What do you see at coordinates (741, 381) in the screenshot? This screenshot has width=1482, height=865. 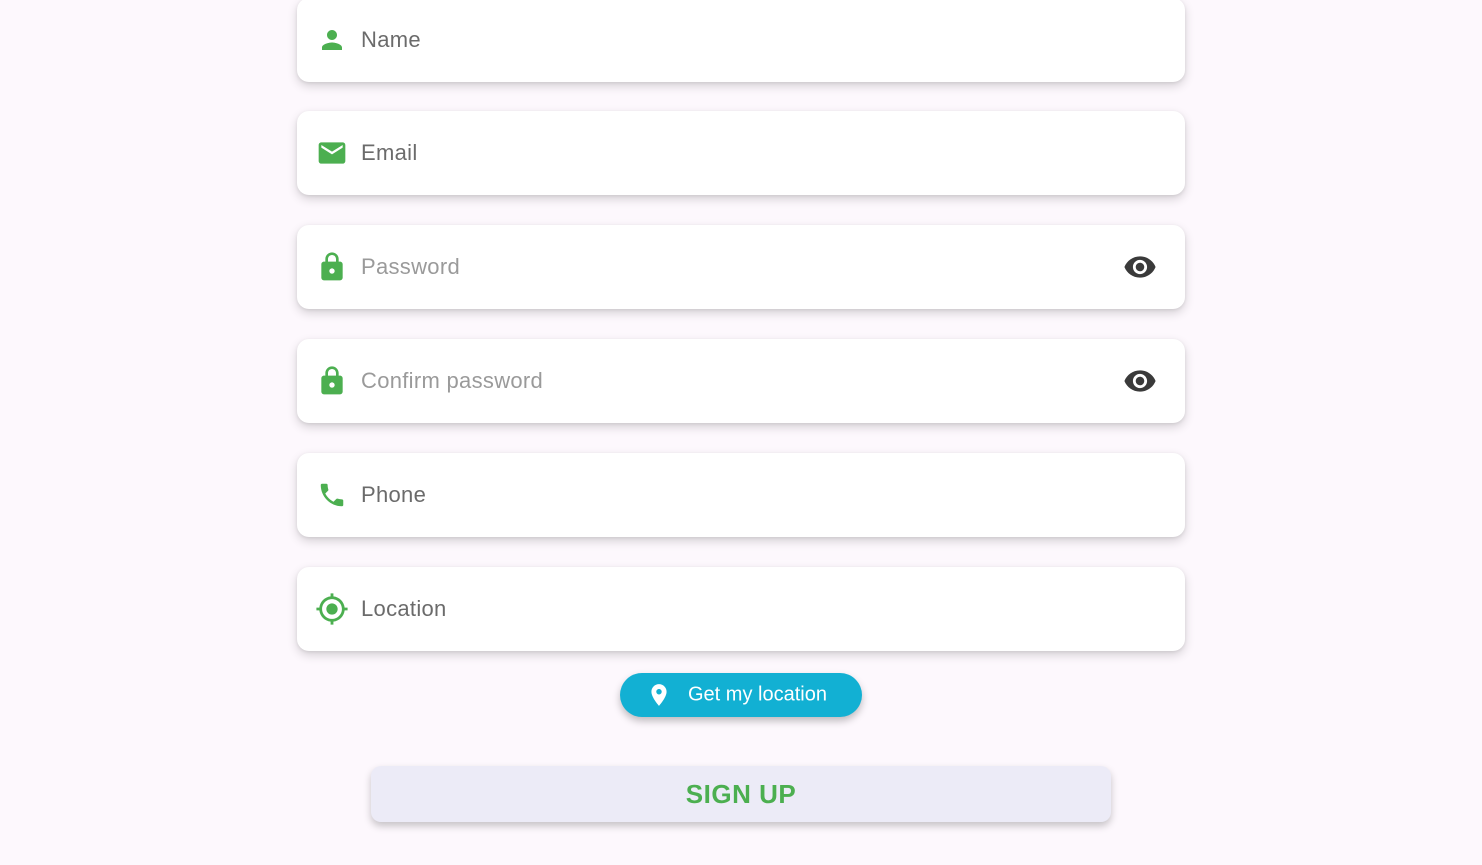 I see `confirm-password-field: Confirm password` at bounding box center [741, 381].